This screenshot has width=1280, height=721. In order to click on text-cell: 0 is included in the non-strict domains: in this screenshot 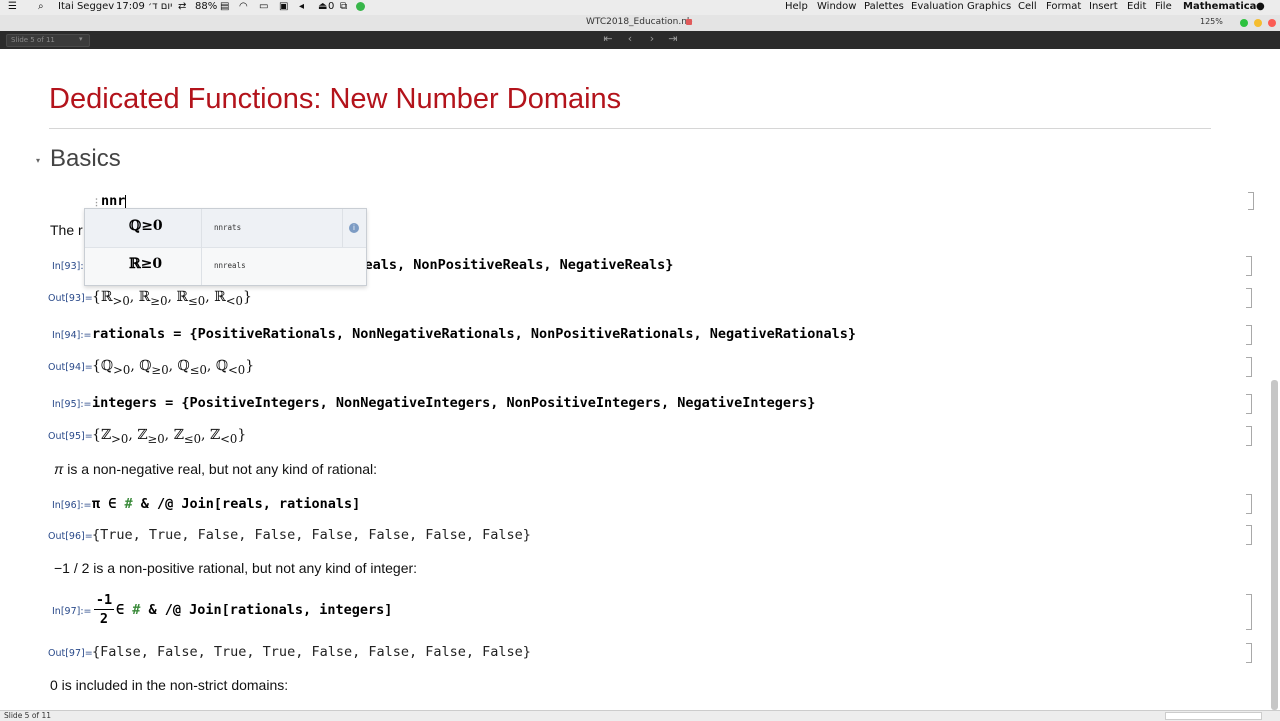, I will do `click(169, 685)`.